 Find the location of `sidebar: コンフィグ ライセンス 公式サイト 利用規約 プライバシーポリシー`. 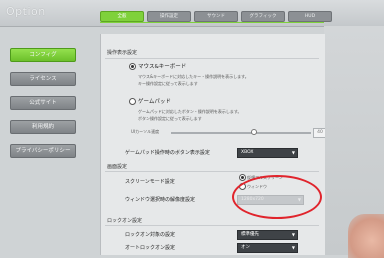

sidebar: コンフィグ ライセンス 公式サイト 利用規約 プライバシーポリシー is located at coordinates (43, 108).